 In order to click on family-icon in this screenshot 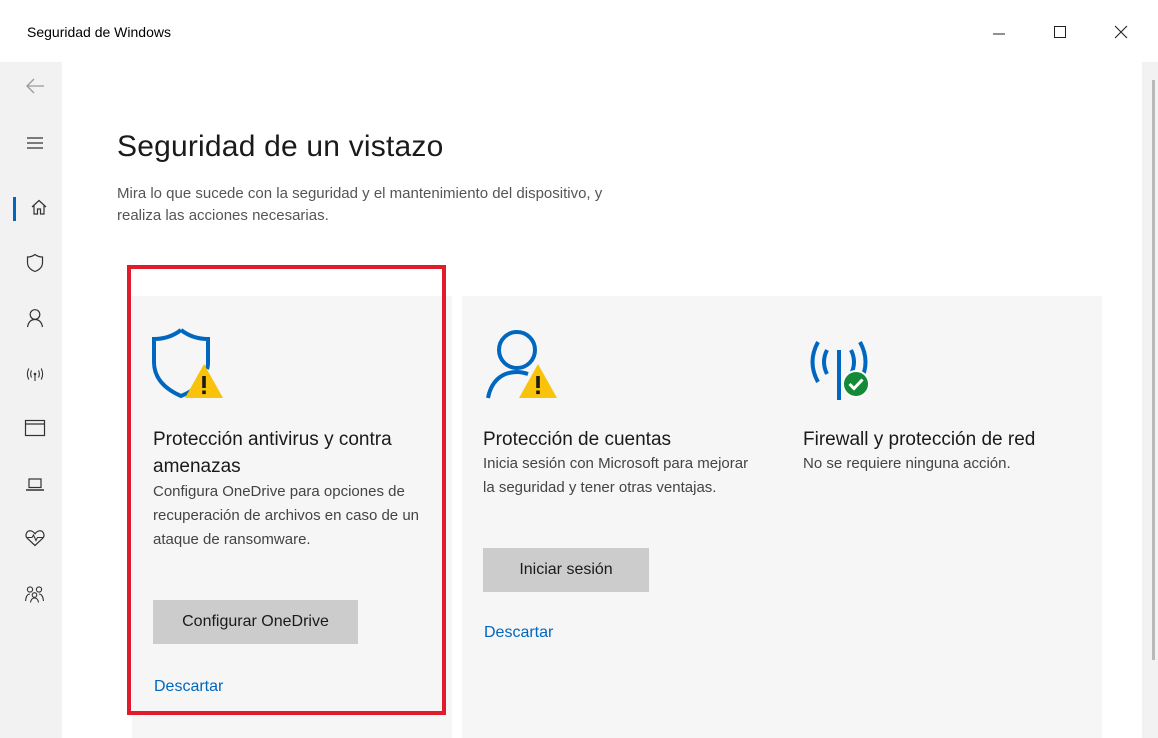, I will do `click(35, 594)`.